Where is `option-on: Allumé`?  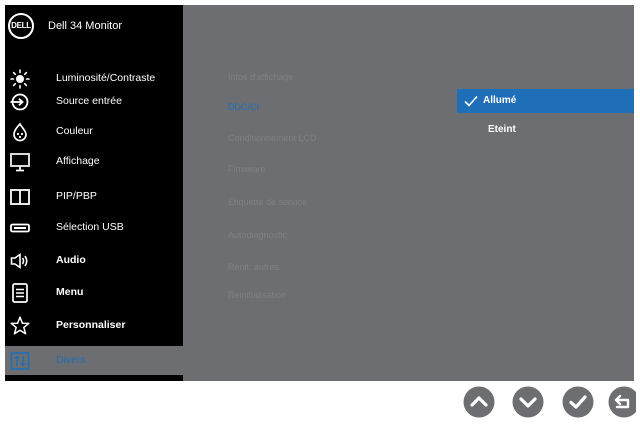 option-on: Allumé is located at coordinates (545, 101).